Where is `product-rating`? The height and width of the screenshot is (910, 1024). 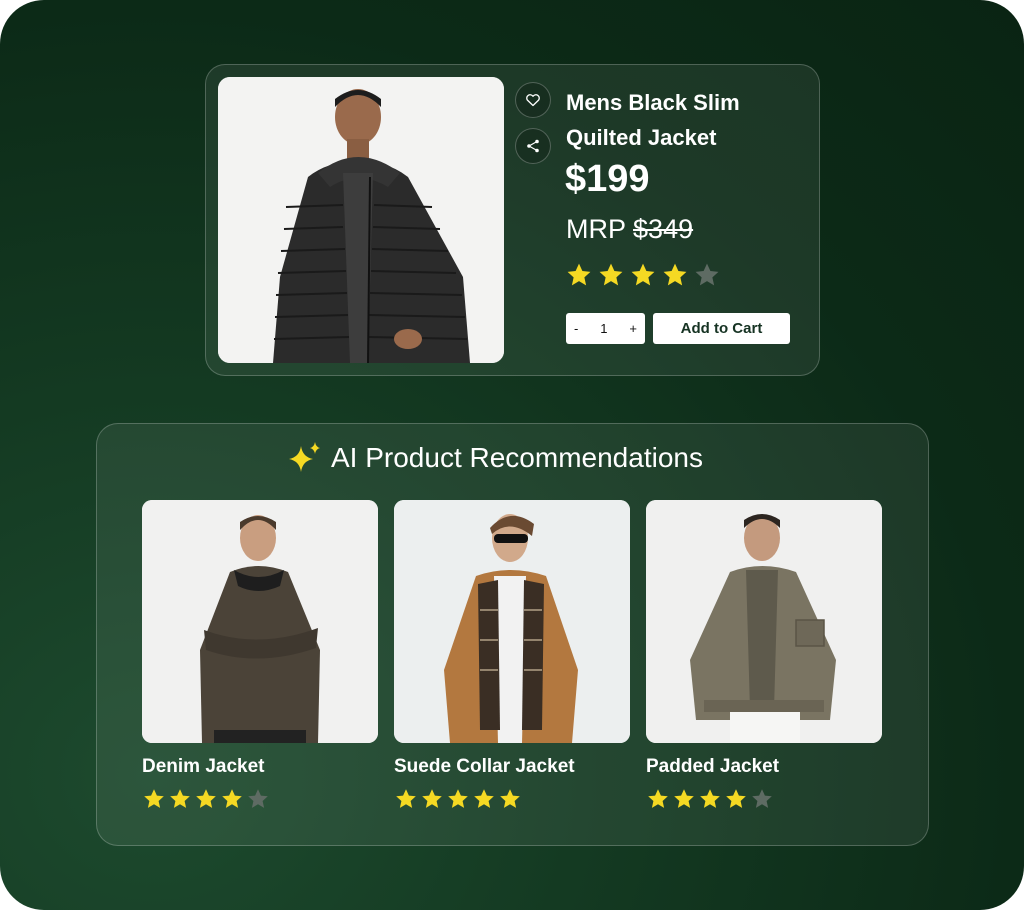
product-rating is located at coordinates (643, 275).